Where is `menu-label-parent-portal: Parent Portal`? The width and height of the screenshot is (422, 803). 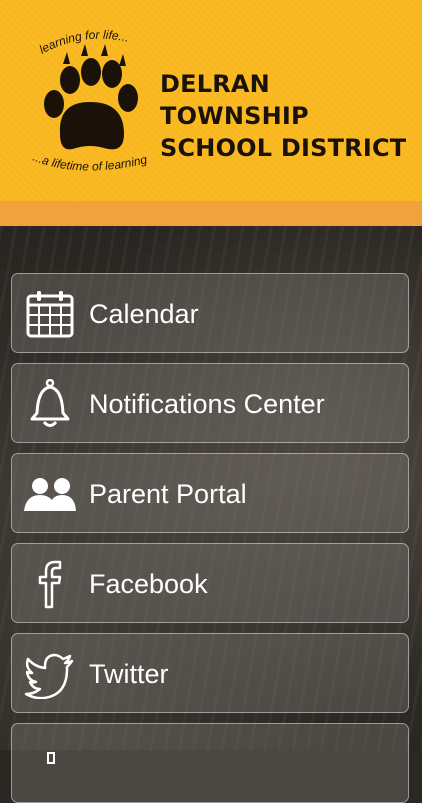 menu-label-parent-portal: Parent Portal is located at coordinates (168, 494).